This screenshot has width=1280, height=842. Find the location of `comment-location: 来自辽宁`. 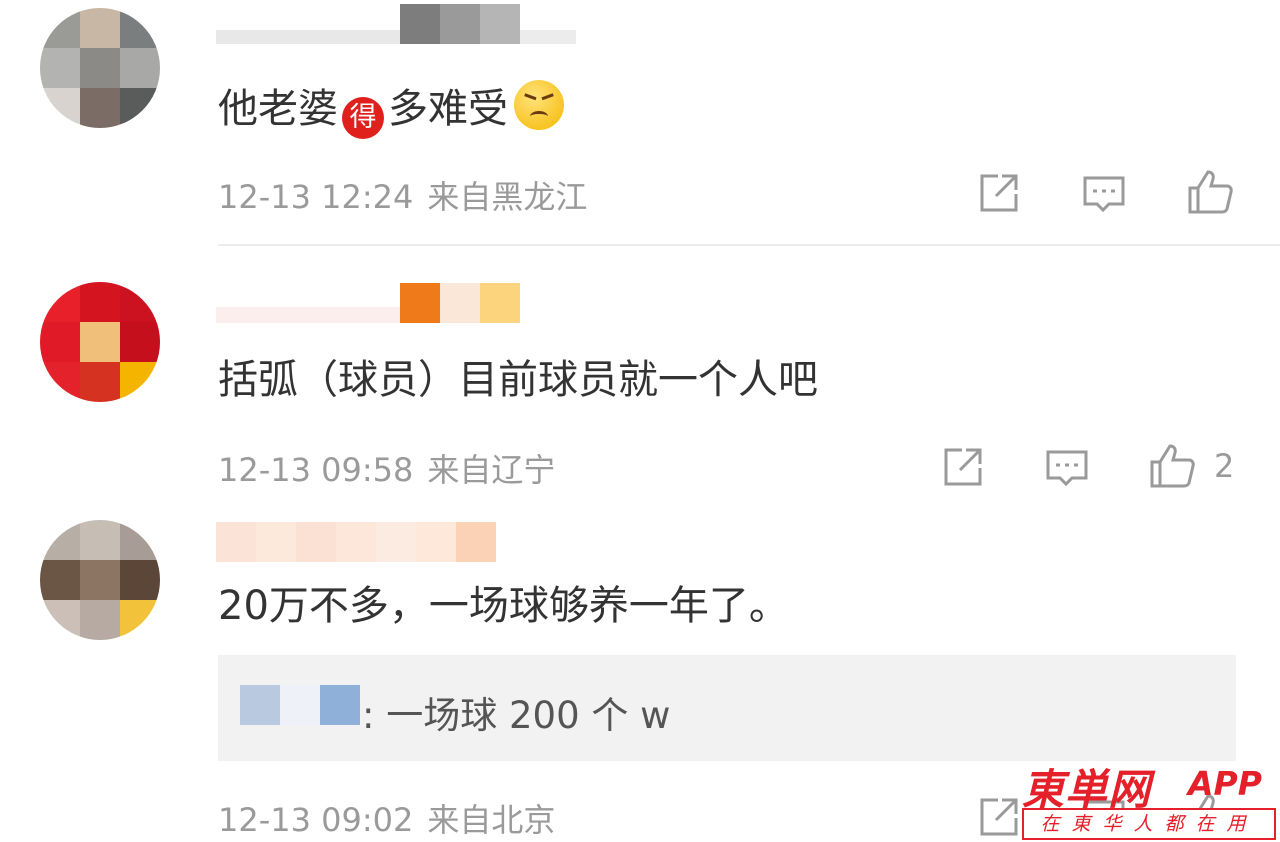

comment-location: 来自辽宁 is located at coordinates (491, 470).